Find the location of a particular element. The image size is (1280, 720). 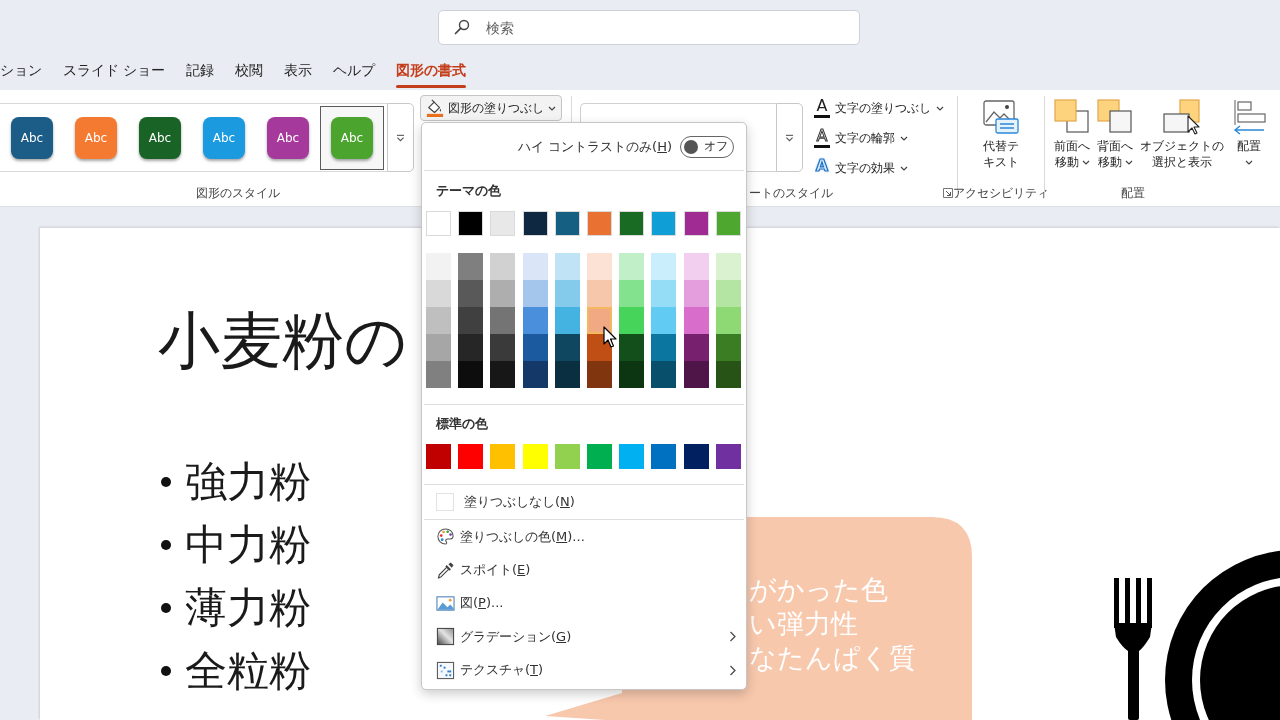

ribbon-tab: スライド ショー is located at coordinates (114, 73).